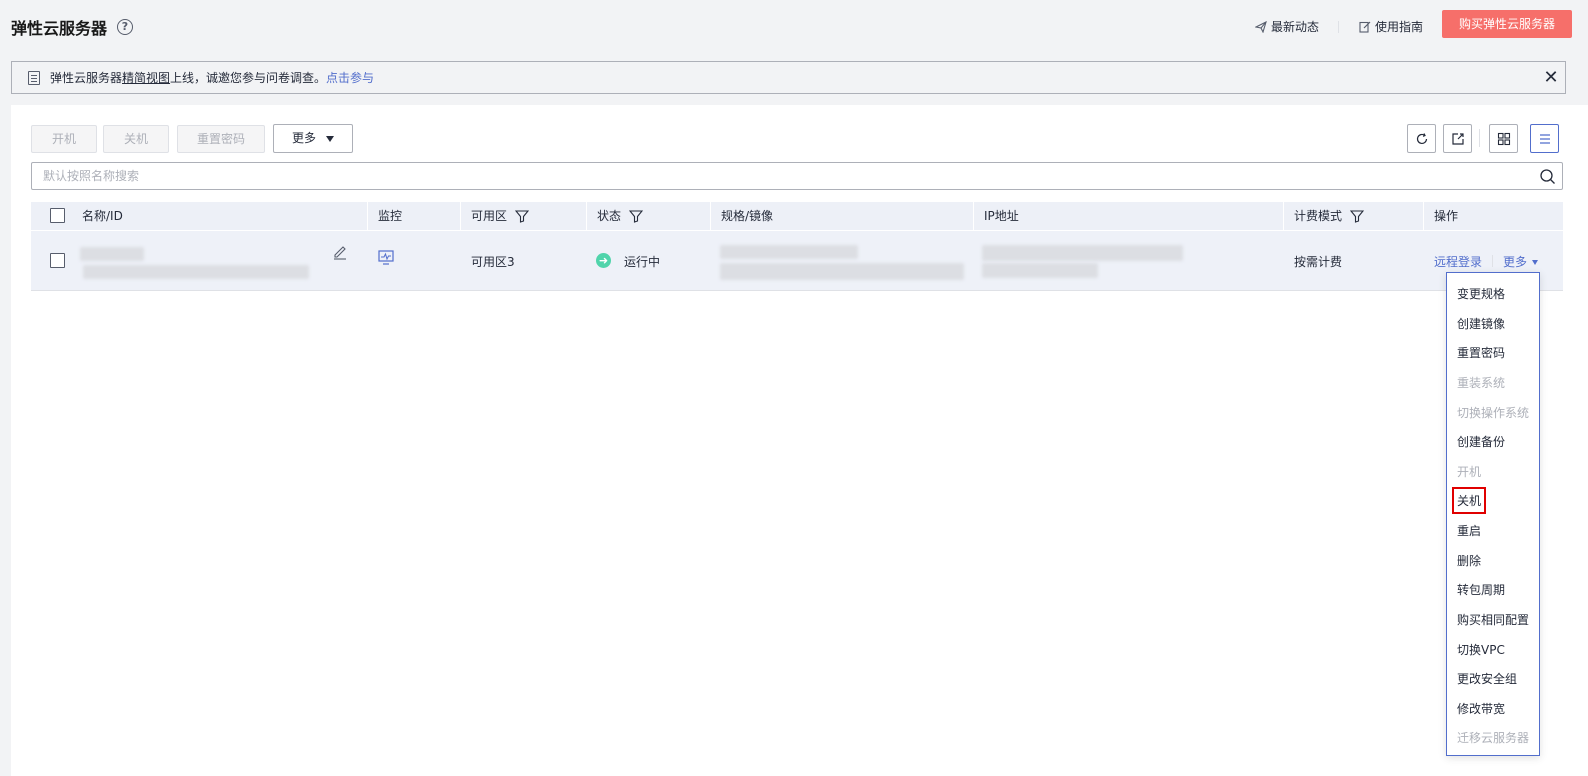 Image resolution: width=1588 pixels, height=776 pixels. What do you see at coordinates (797, 261) in the screenshot?
I see `table-row: 可用区3 ➜ 运行中 按需计费 远程登录 更多` at bounding box center [797, 261].